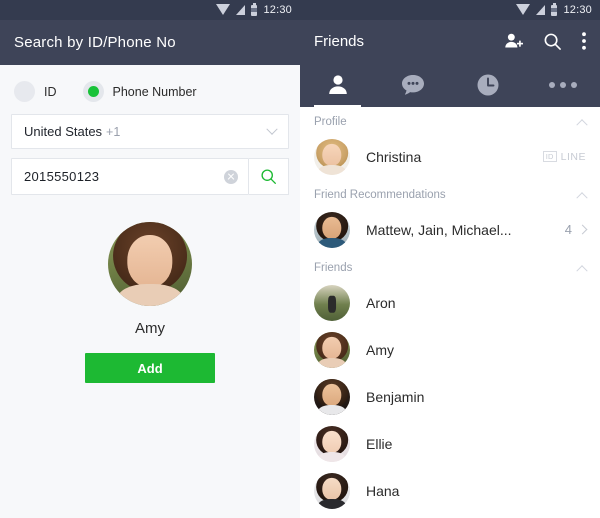 This screenshot has height=518, width=600. What do you see at coordinates (150, 131) in the screenshot?
I see `country-select: United States +1` at bounding box center [150, 131].